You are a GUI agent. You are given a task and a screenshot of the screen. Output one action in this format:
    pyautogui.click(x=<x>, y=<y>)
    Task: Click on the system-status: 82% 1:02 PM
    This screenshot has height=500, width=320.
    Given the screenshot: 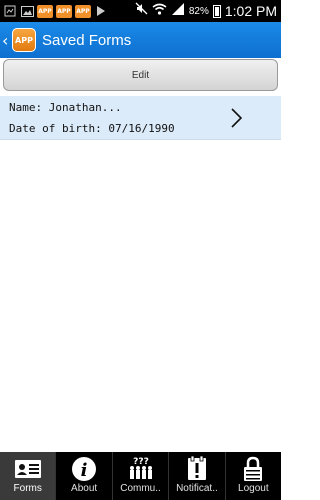 What is the action you would take?
    pyautogui.click(x=208, y=11)
    